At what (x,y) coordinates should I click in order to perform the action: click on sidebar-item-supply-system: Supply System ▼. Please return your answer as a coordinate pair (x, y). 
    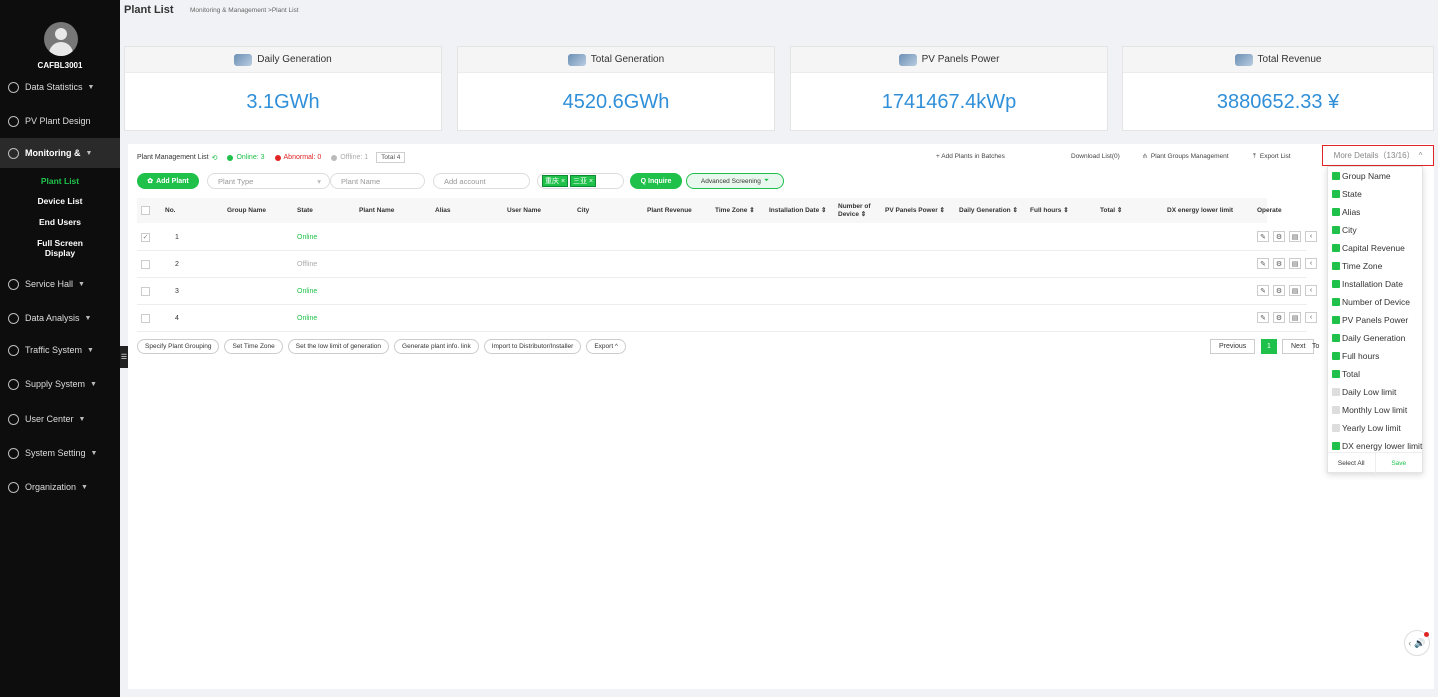
    Looking at the image, I should click on (60, 384).